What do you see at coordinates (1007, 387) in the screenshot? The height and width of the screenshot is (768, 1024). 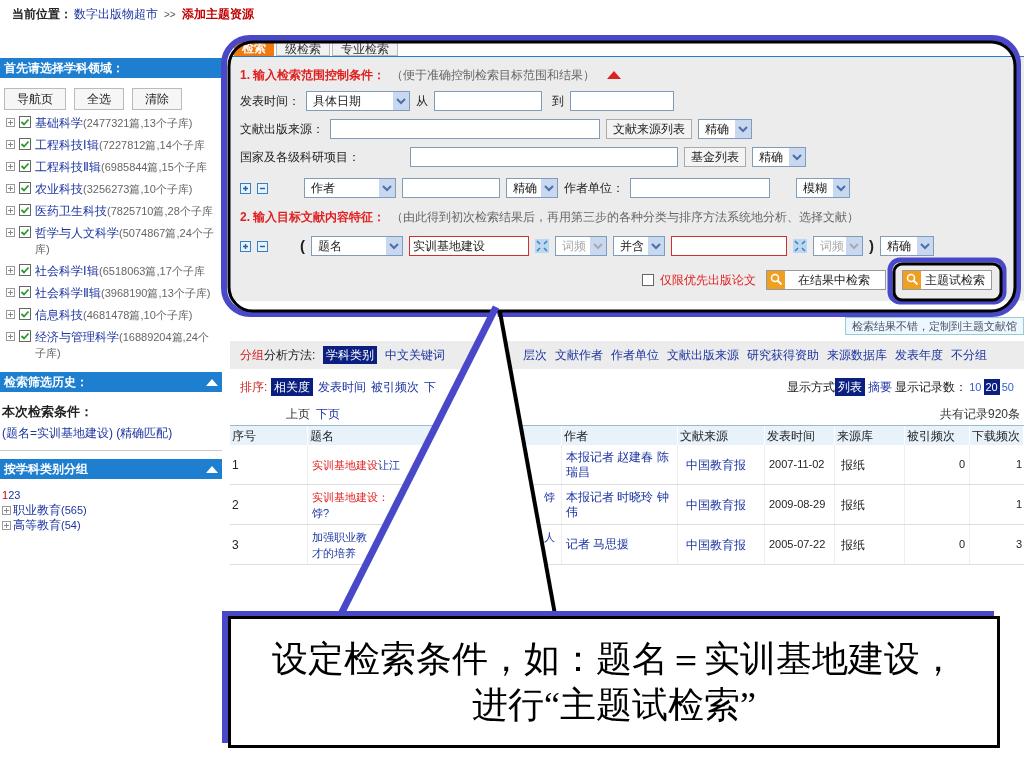 I see `page-size-option: 50` at bounding box center [1007, 387].